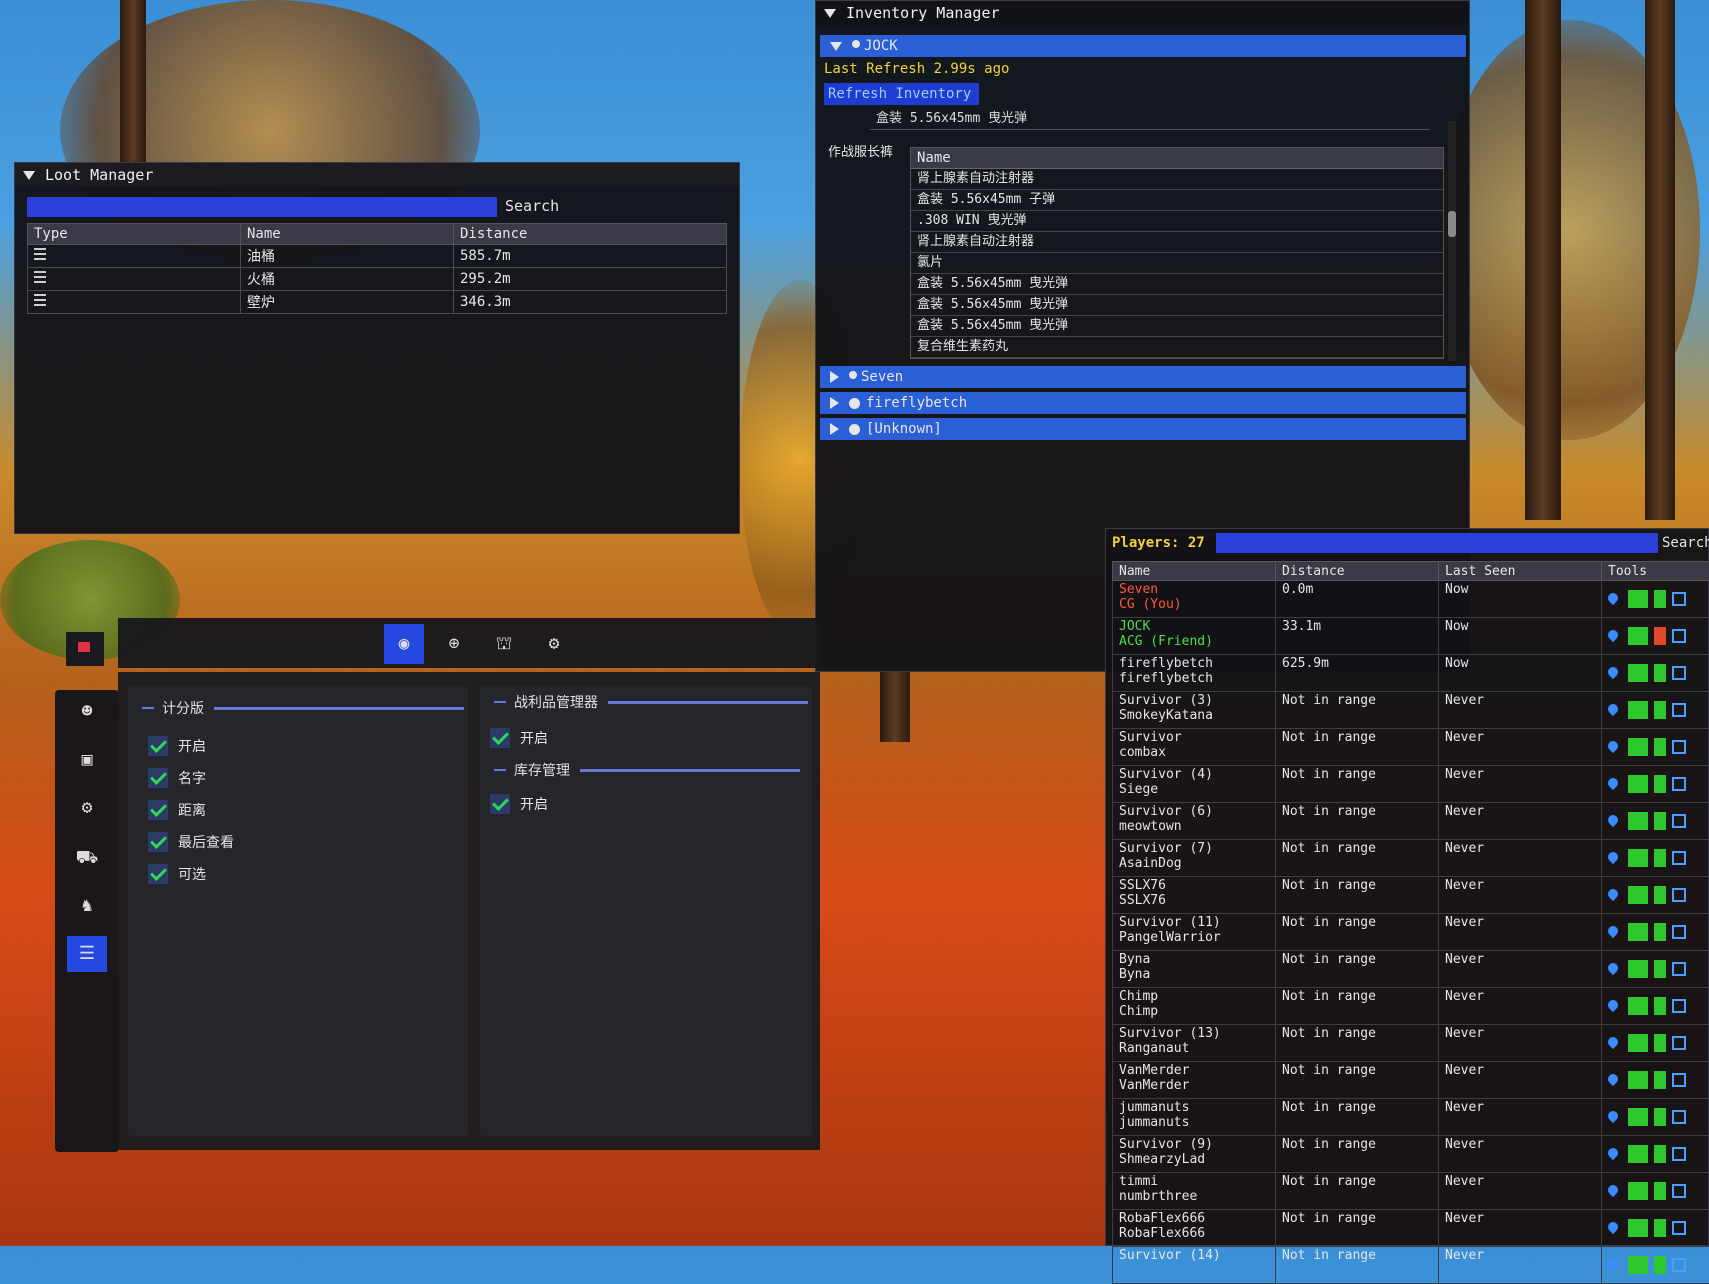  What do you see at coordinates (1452, 224) in the screenshot?
I see `scrollbar-thumb` at bounding box center [1452, 224].